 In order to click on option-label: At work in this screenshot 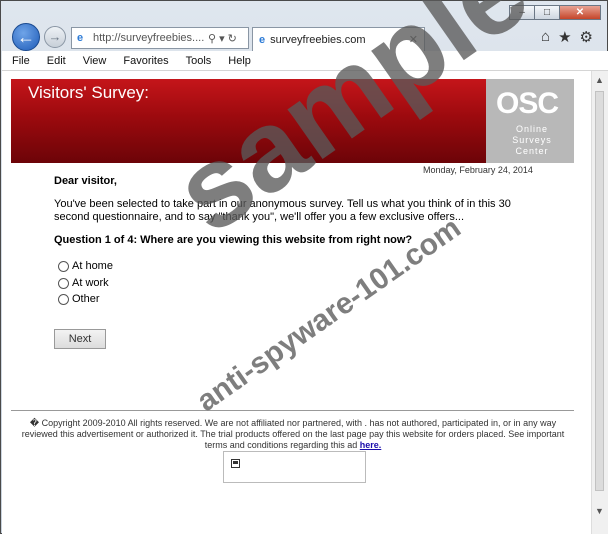, I will do `click(90, 283)`.